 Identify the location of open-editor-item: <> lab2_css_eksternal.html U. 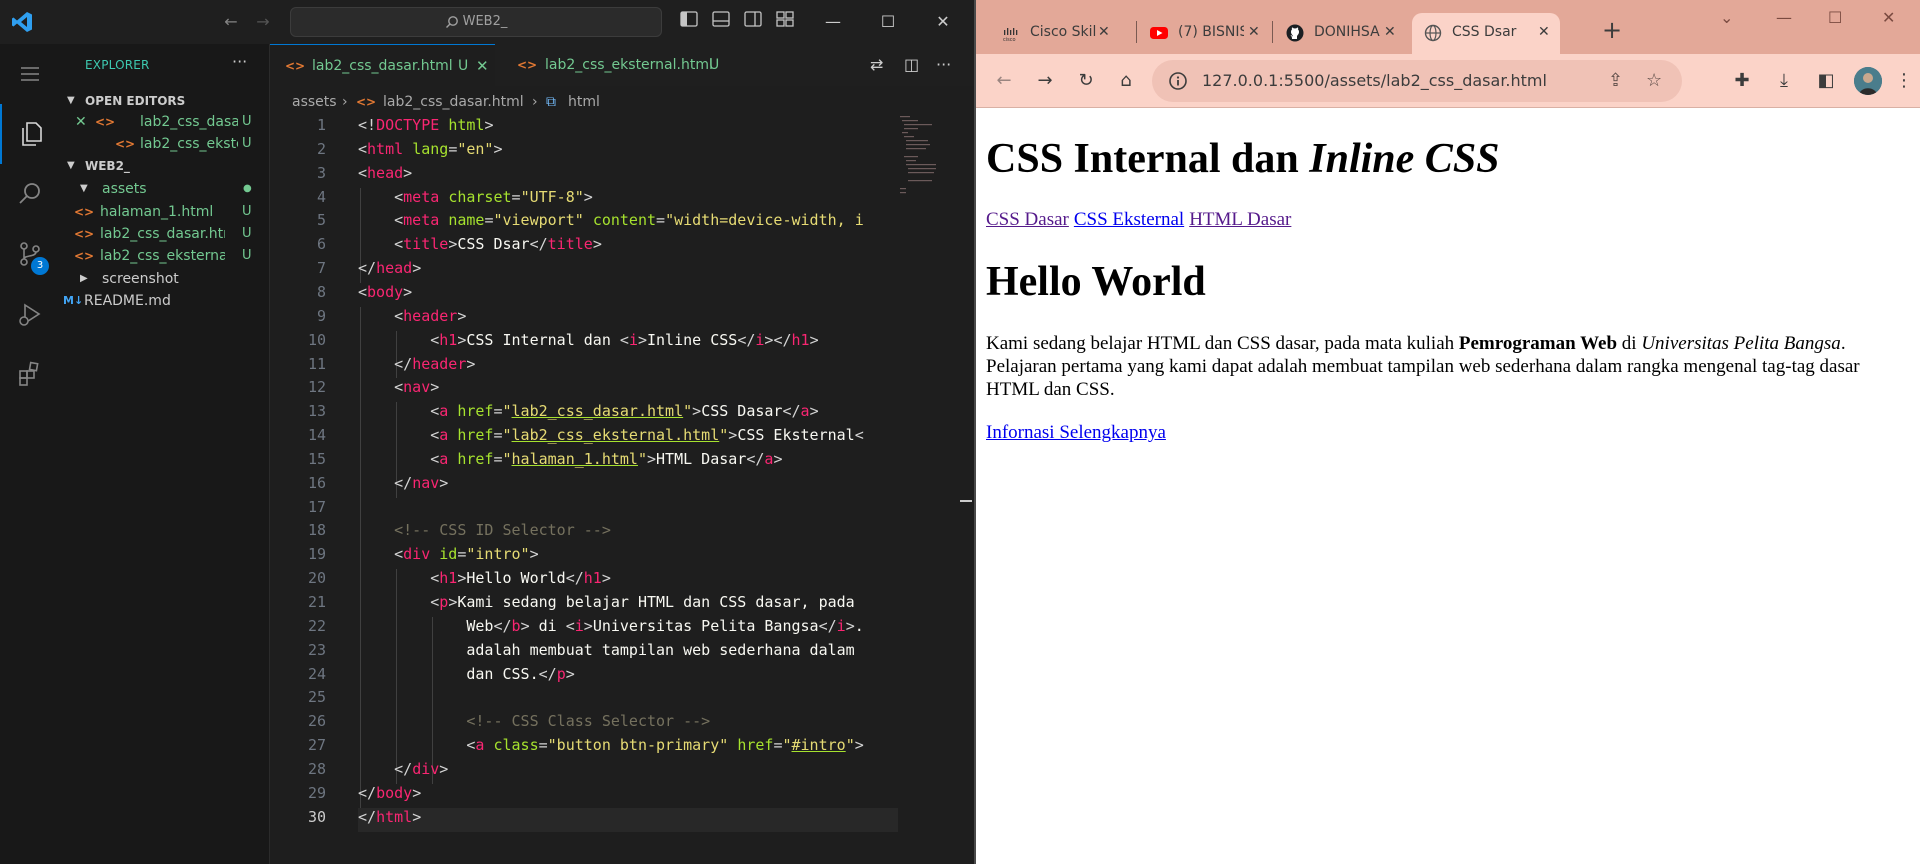
(164, 144).